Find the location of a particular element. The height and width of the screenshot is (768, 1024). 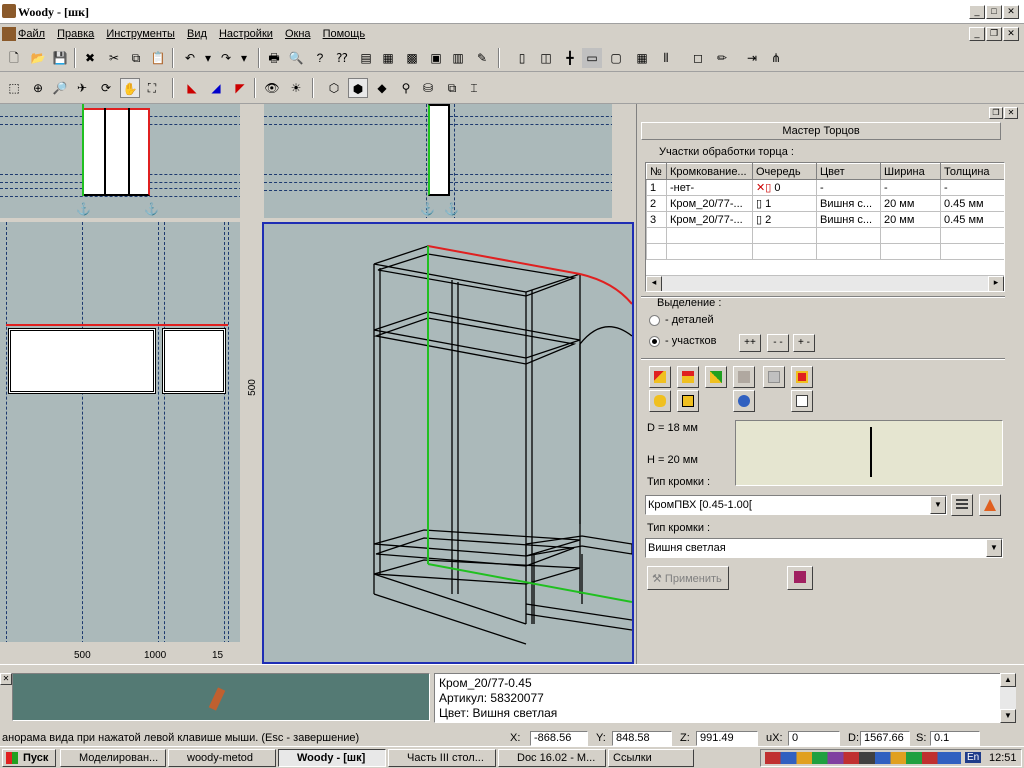

close-button: ✕ is located at coordinates (1011, 12).